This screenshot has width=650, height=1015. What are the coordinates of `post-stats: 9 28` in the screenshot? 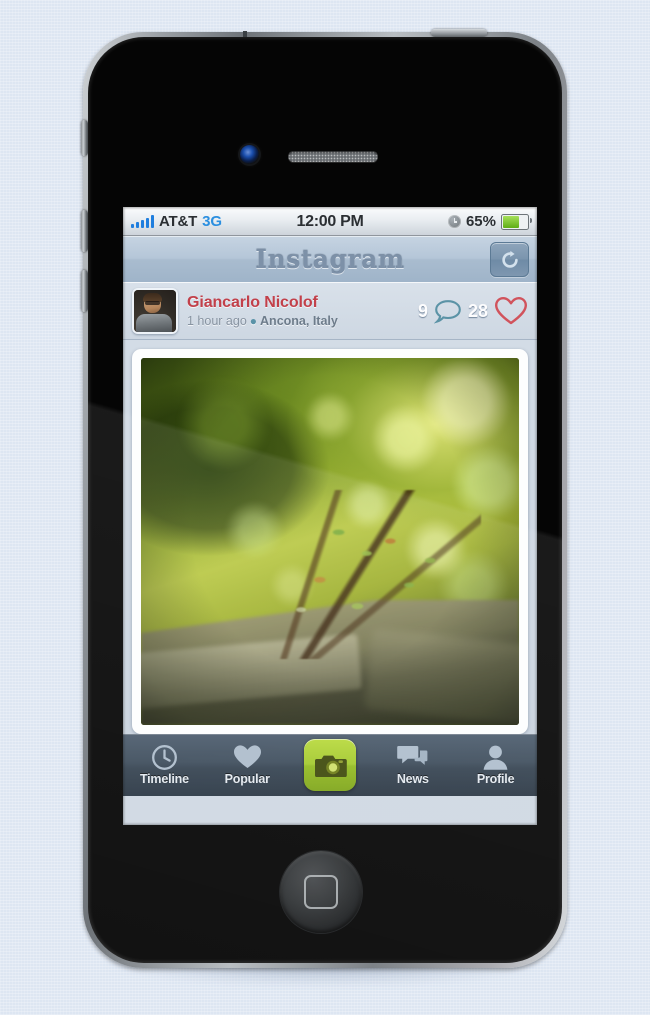 It's located at (473, 311).